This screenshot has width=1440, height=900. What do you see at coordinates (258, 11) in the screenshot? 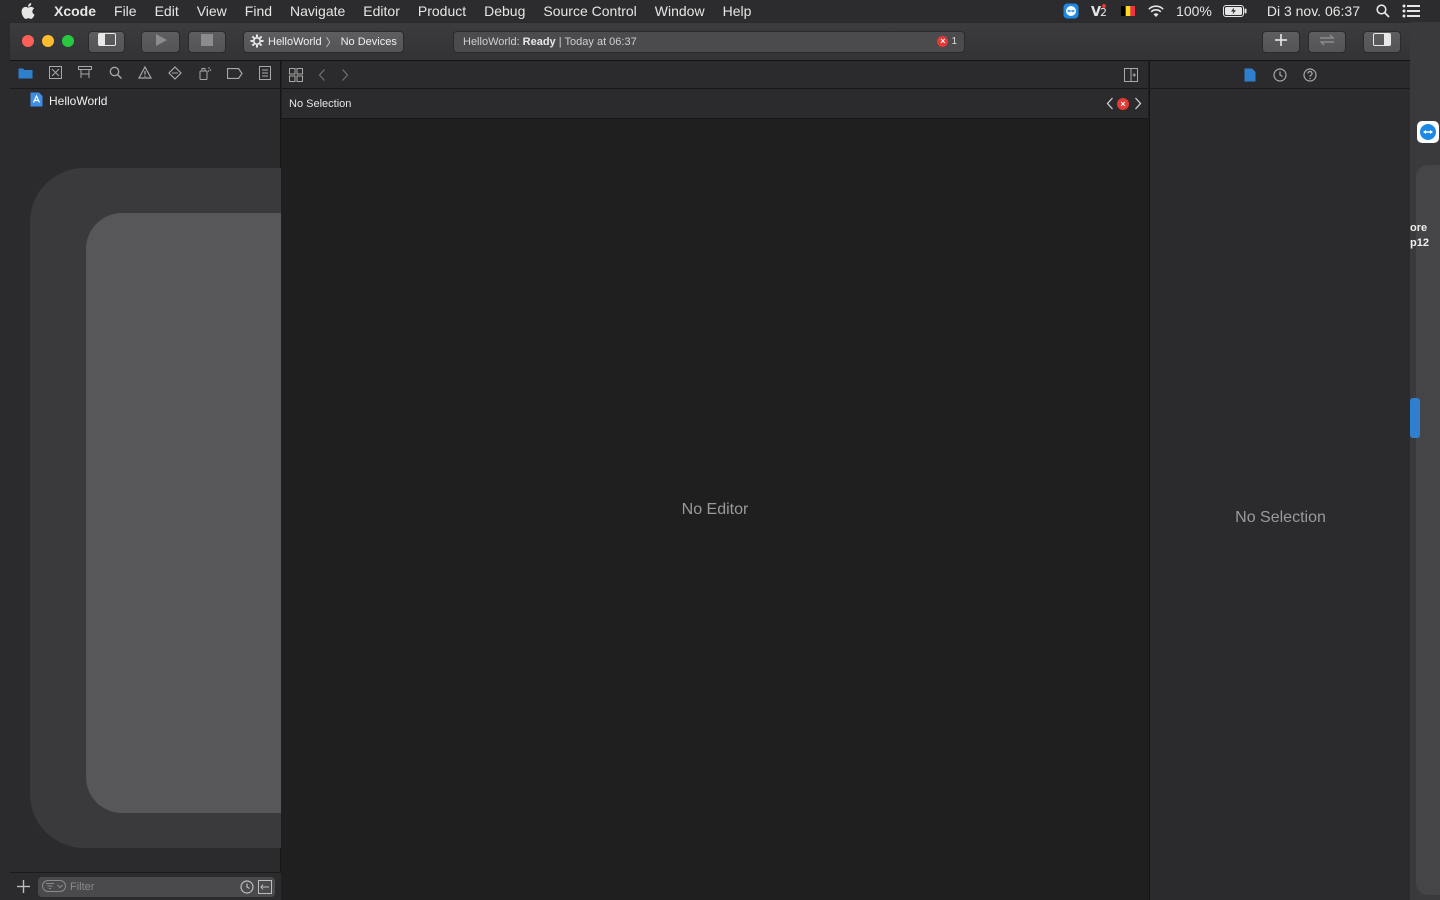
I see `menu-find: Find` at bounding box center [258, 11].